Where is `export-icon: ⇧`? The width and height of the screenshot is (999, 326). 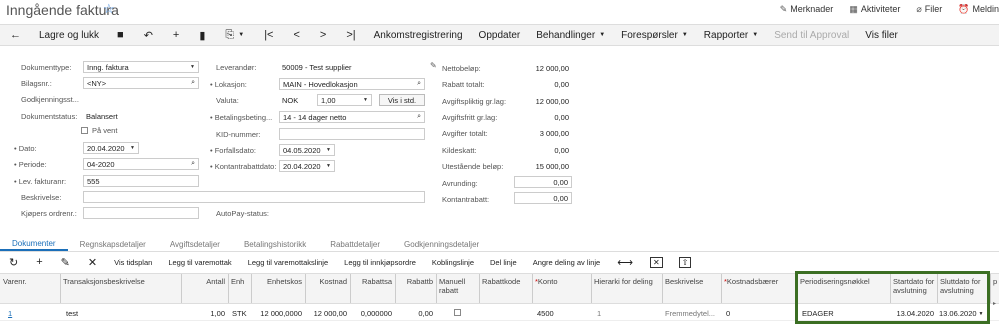
export-icon: ⇧ is located at coordinates (685, 262).